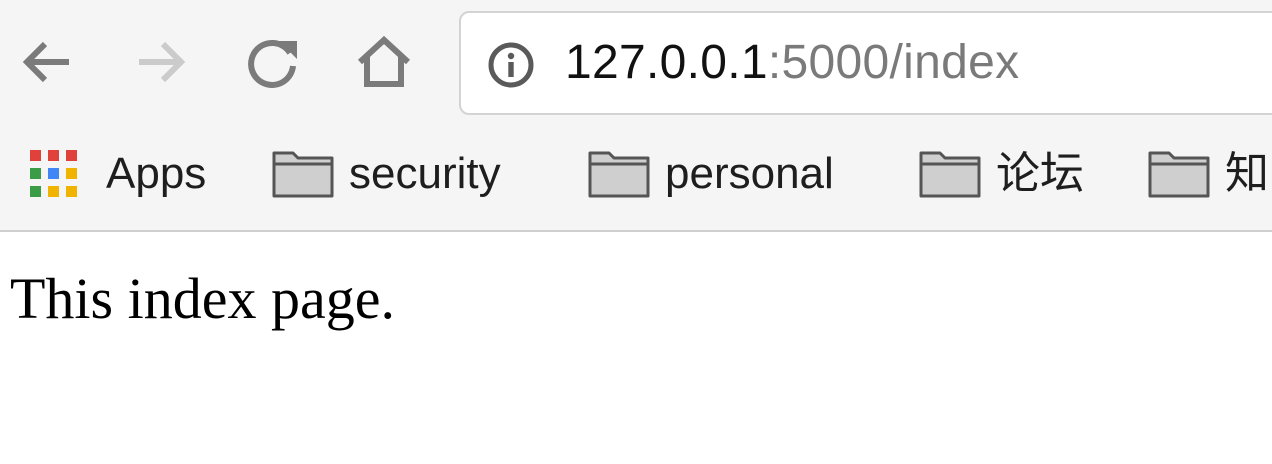  I want to click on bookmark-folder-security: security, so click(386, 174).